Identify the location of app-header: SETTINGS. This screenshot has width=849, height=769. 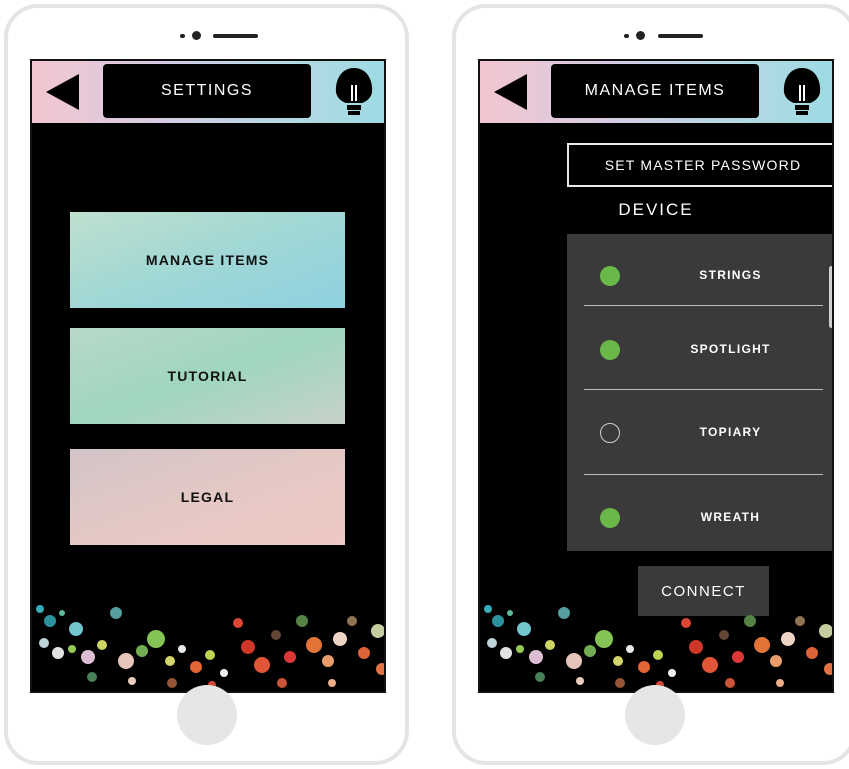
(208, 92).